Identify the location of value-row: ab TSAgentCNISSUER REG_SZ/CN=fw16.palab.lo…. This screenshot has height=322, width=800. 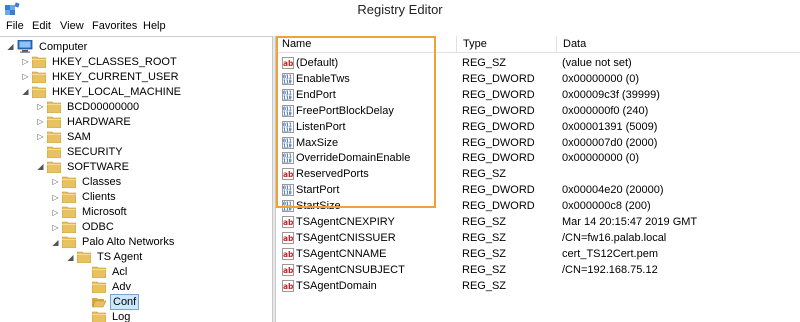
(538, 238).